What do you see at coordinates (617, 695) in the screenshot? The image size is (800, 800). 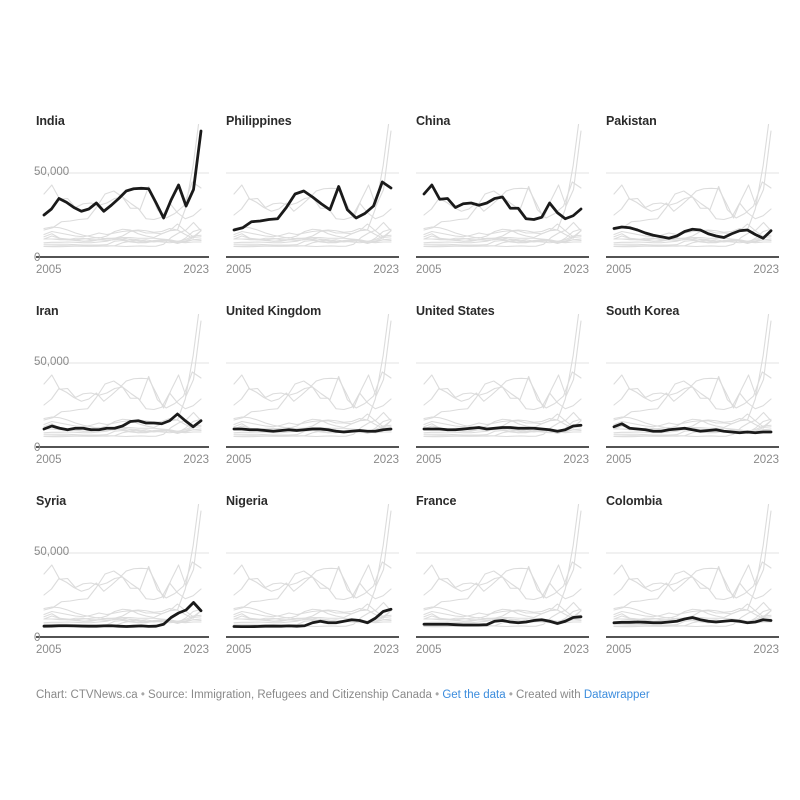 I see `datawrapper-link: Datawrapper` at bounding box center [617, 695].